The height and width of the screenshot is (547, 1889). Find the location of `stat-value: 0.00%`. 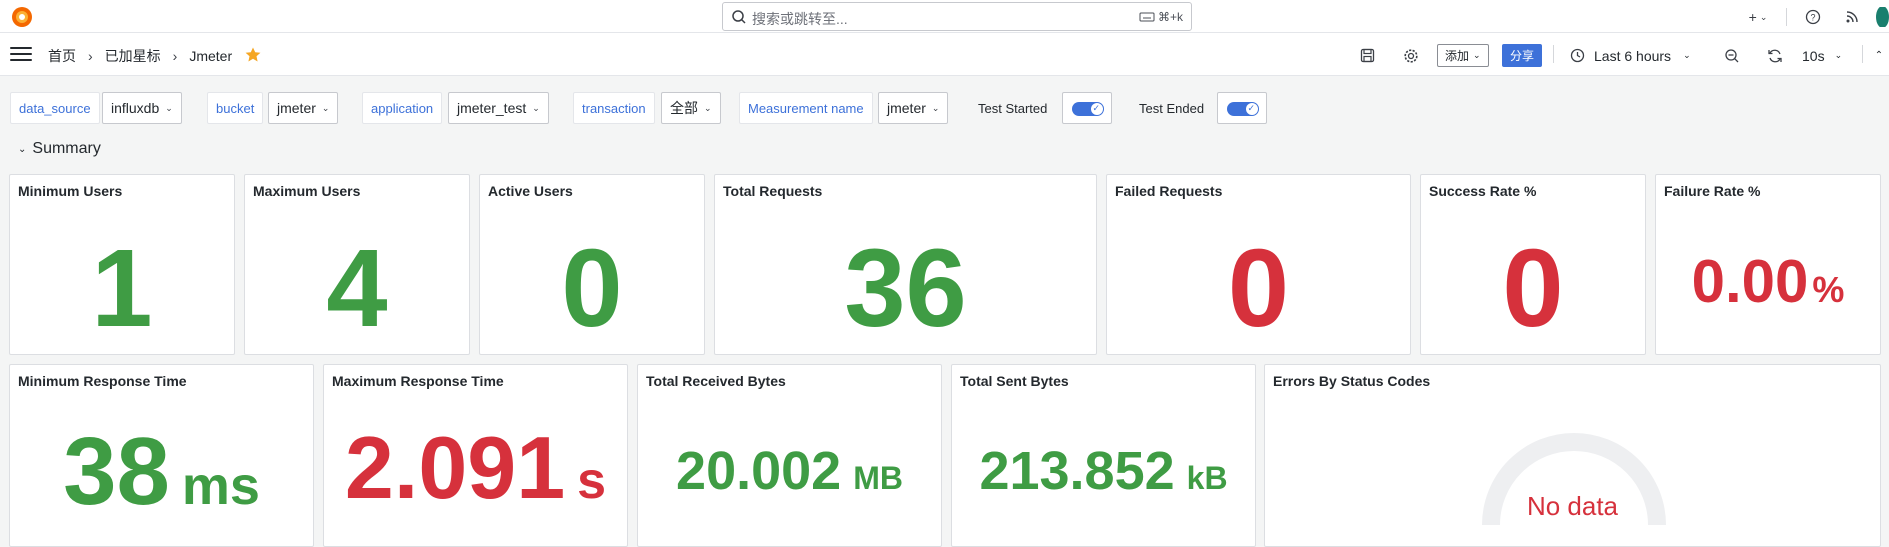

stat-value: 0.00% is located at coordinates (1768, 281).